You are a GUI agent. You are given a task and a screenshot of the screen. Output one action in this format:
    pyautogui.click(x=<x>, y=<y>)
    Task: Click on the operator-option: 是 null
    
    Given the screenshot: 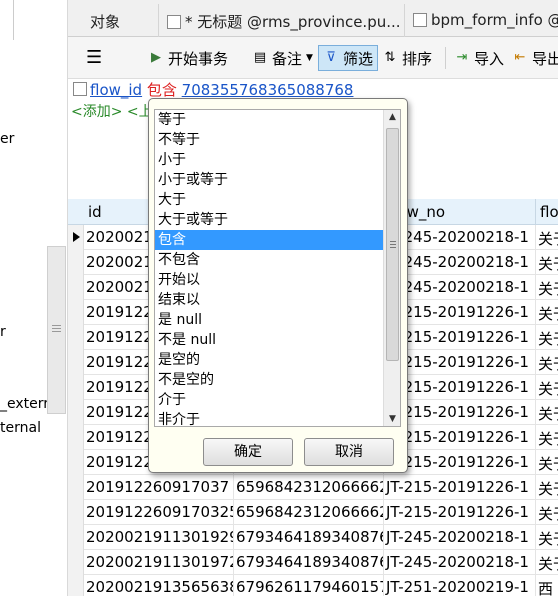 What is the action you would take?
    pyautogui.click(x=269, y=320)
    